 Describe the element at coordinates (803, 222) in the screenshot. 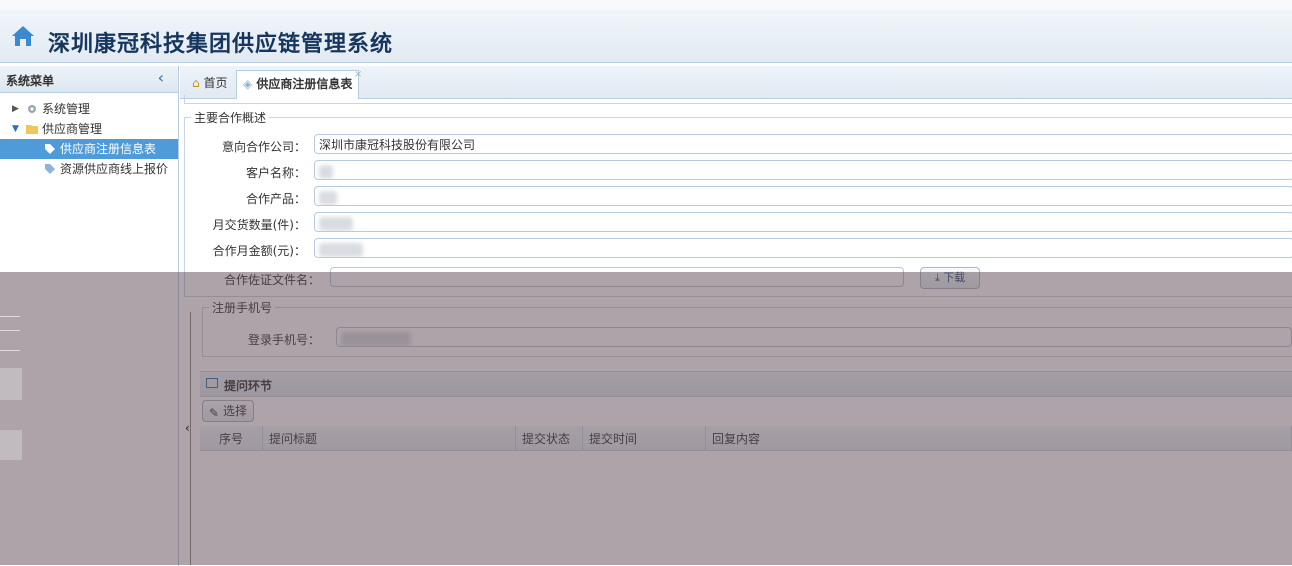

I see `monthly-quantity-input` at that location.